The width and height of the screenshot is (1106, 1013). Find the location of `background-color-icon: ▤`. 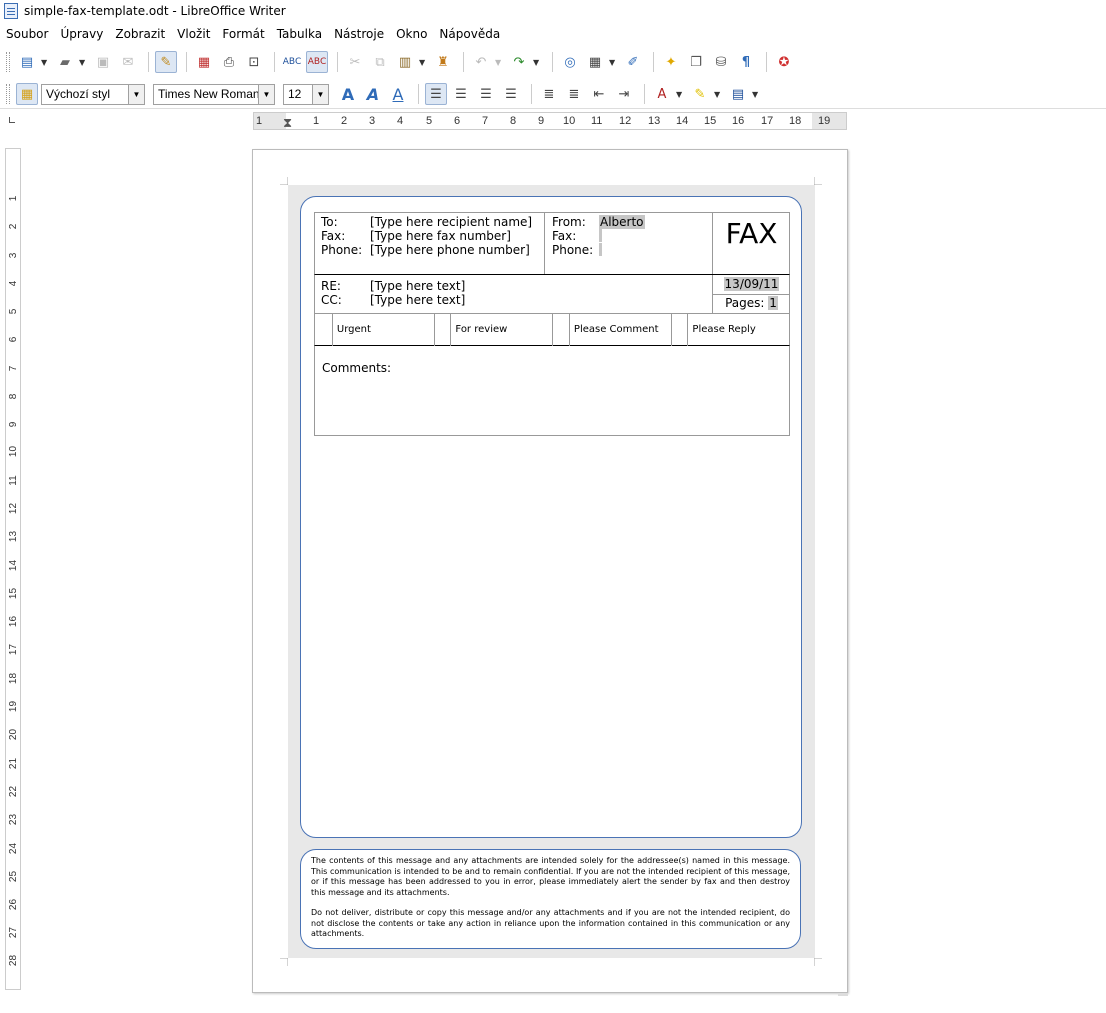

background-color-icon: ▤ is located at coordinates (738, 94).